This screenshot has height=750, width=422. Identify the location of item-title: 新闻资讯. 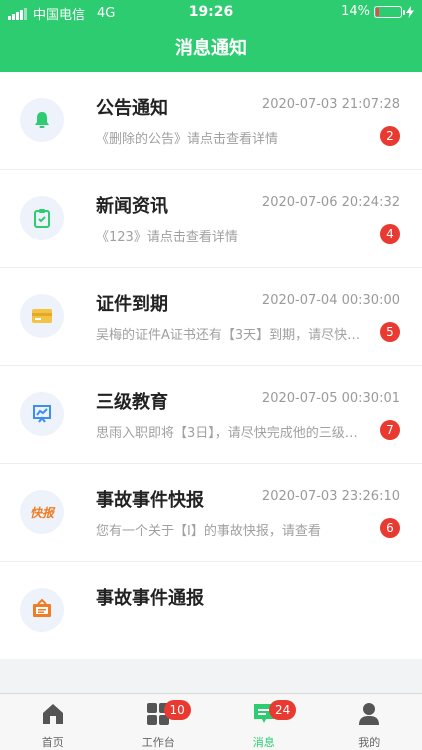
(132, 206).